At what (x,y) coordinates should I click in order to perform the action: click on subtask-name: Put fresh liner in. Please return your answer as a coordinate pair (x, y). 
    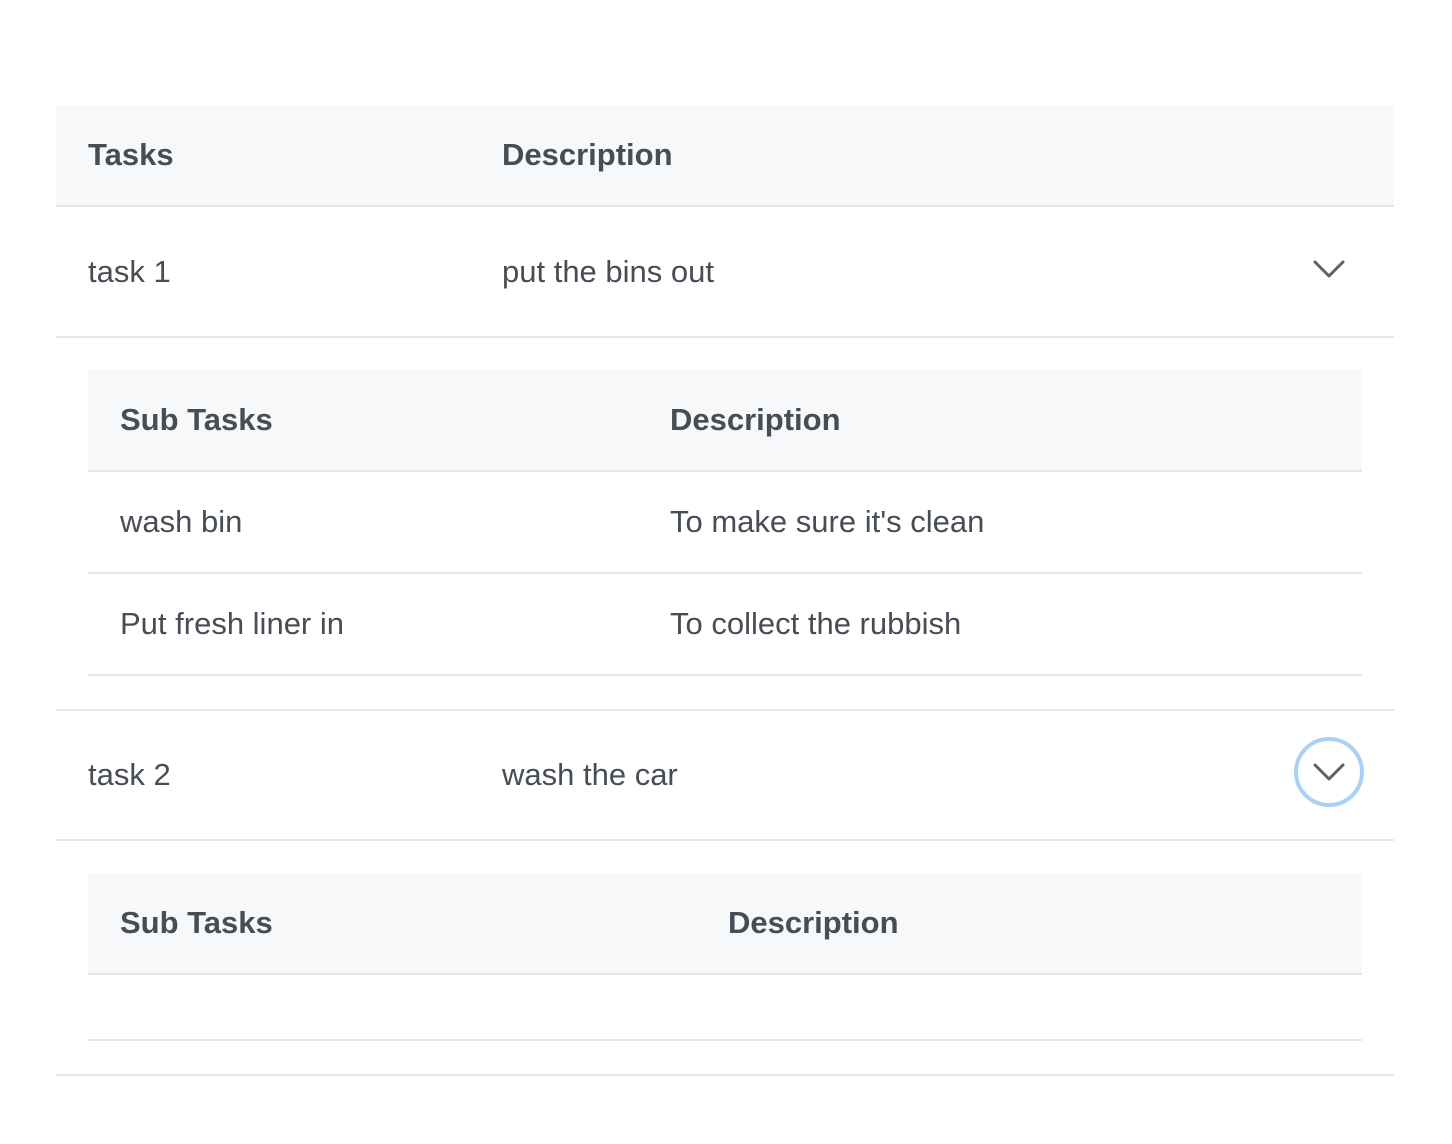
    Looking at the image, I should click on (232, 623).